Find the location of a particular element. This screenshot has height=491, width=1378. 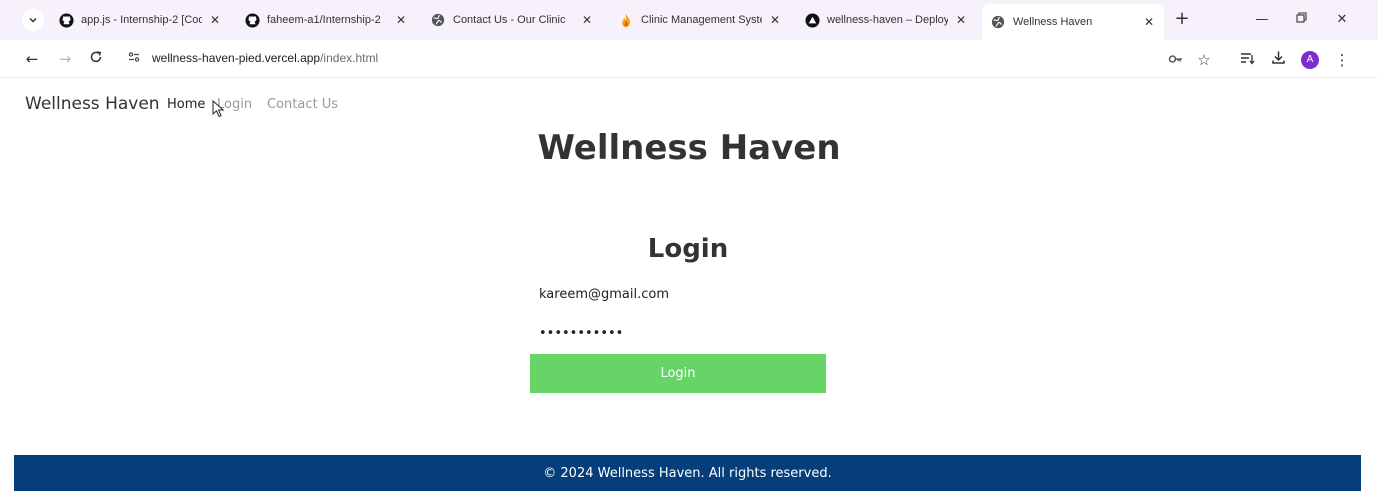

tab-app-js: app.js - Internship-2 [Code ✕ is located at coordinates (140, 20).